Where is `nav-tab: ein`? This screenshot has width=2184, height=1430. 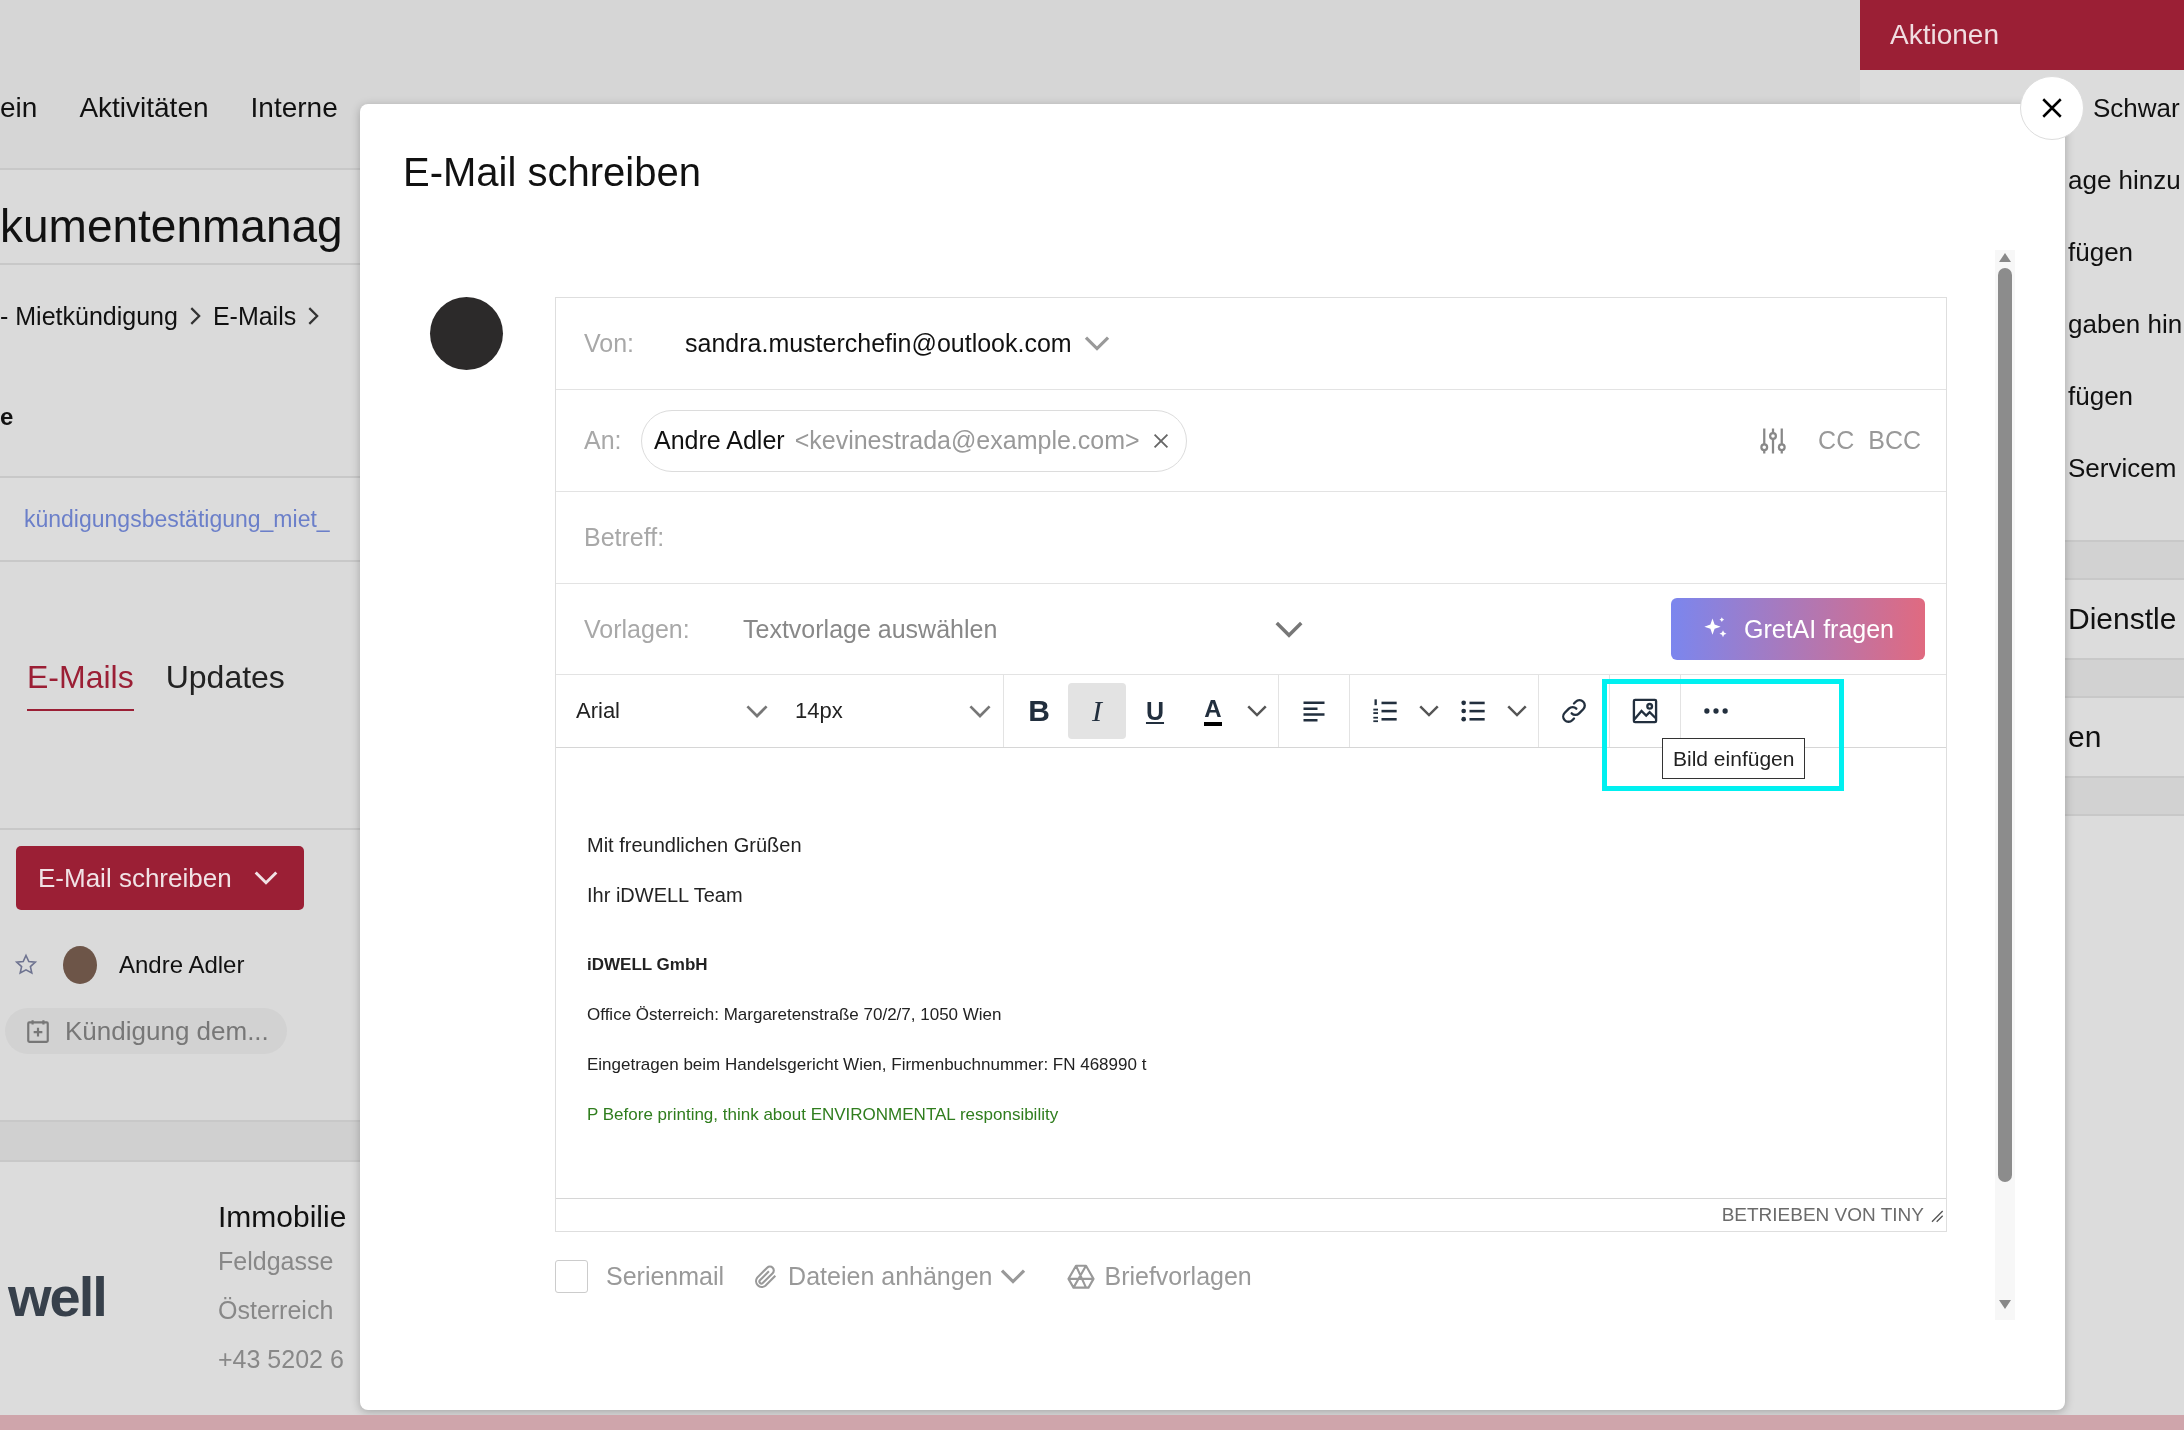
nav-tab: ein is located at coordinates (19, 128).